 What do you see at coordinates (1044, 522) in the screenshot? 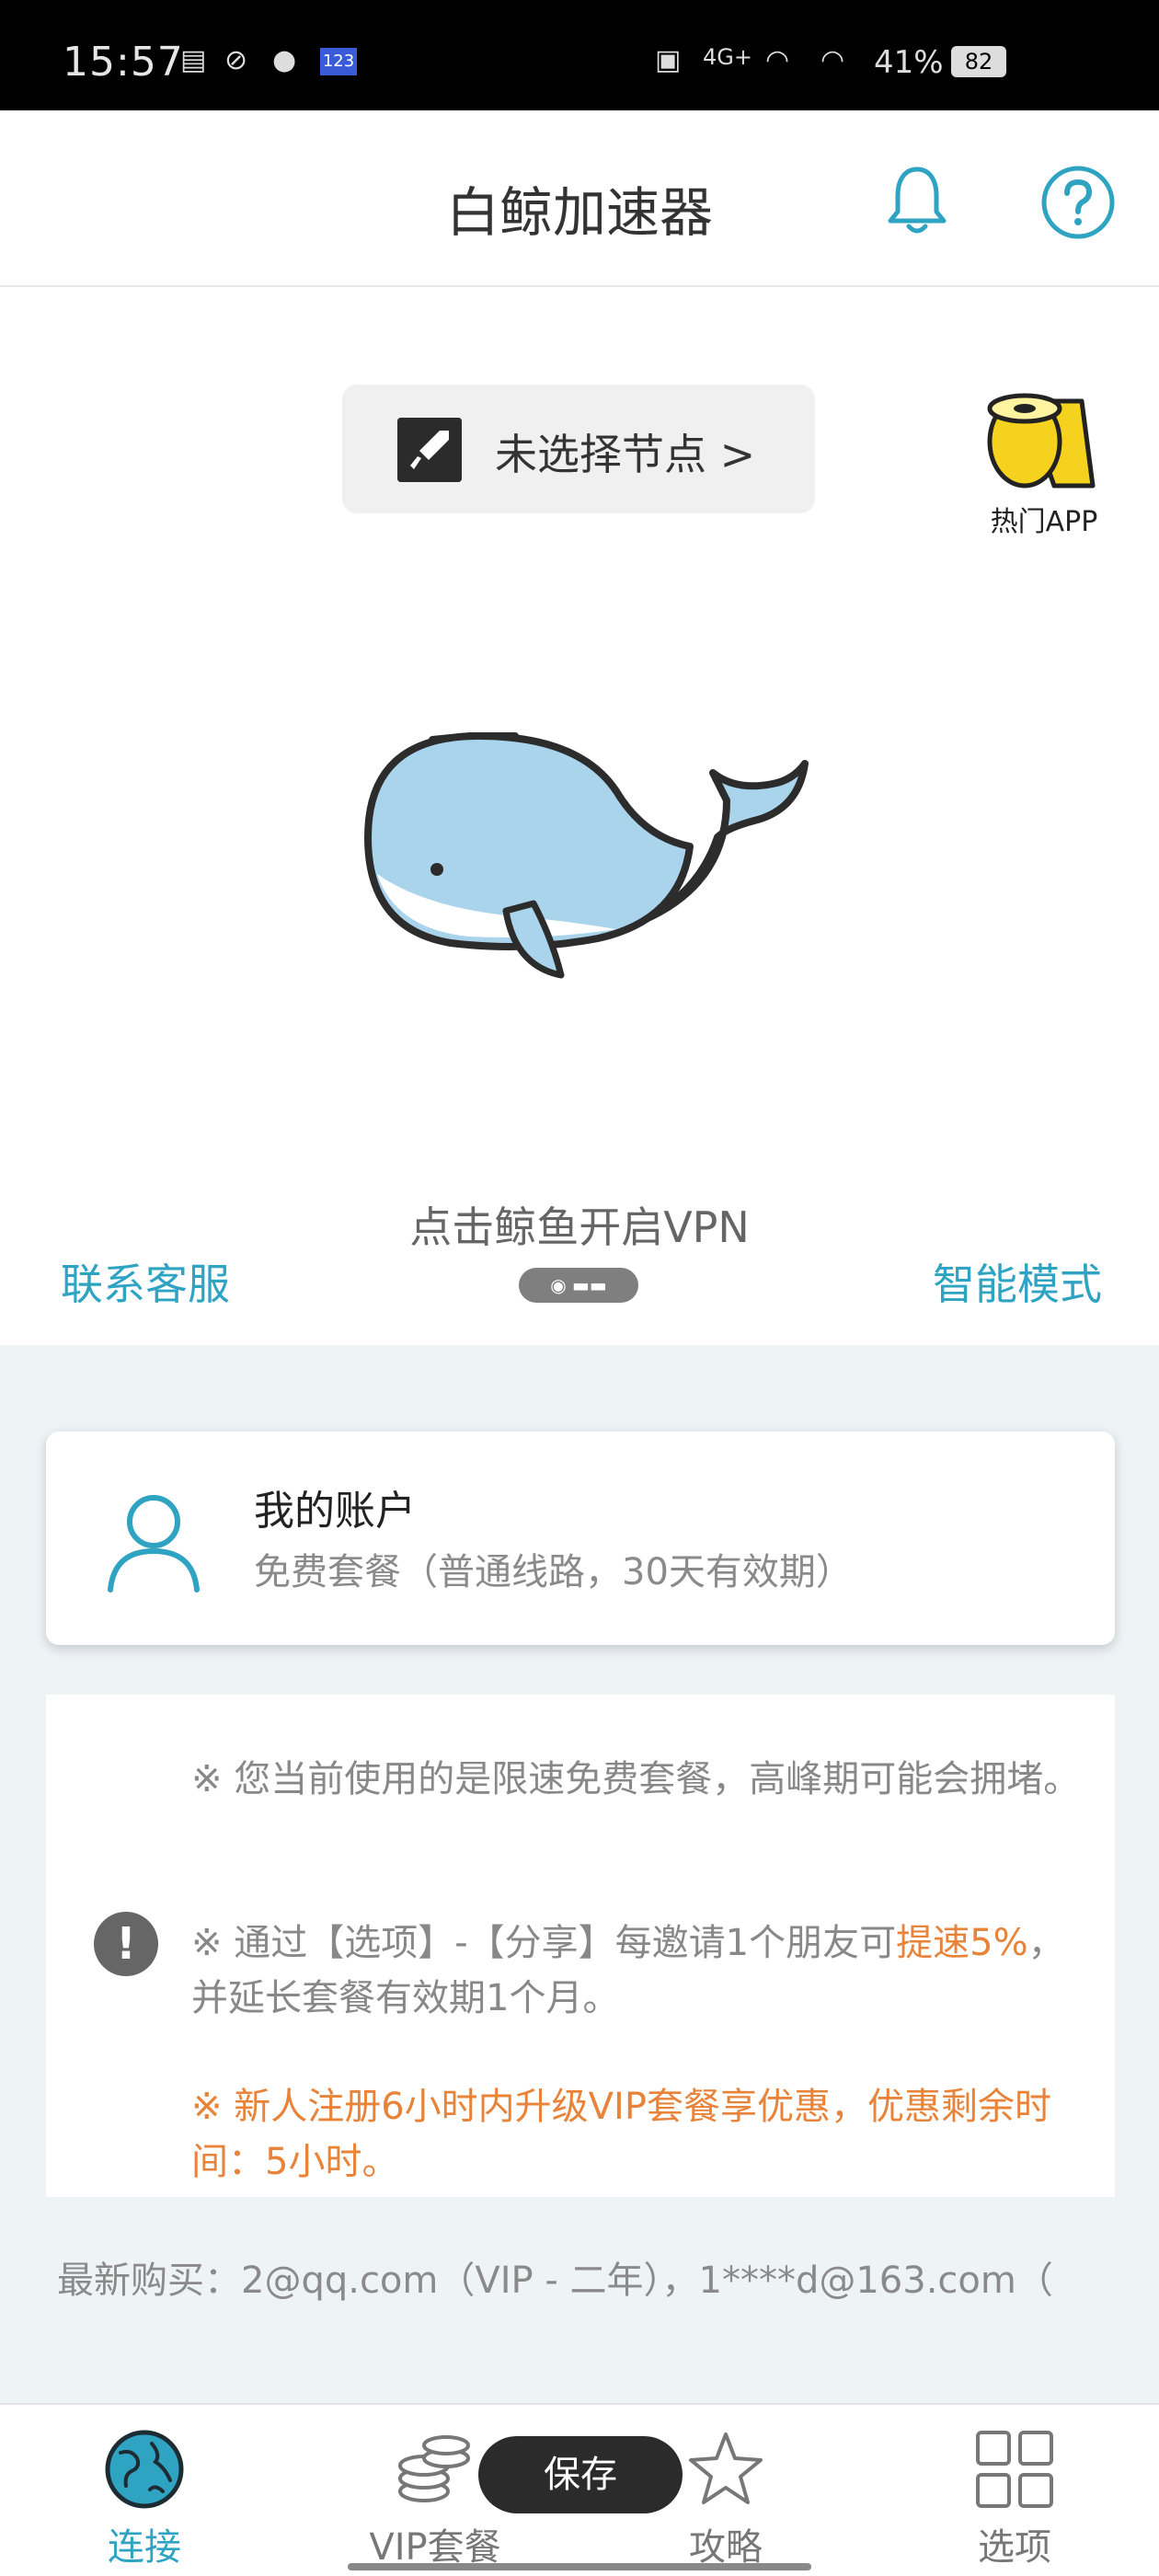
I see `hot-app-label: 热门APP` at bounding box center [1044, 522].